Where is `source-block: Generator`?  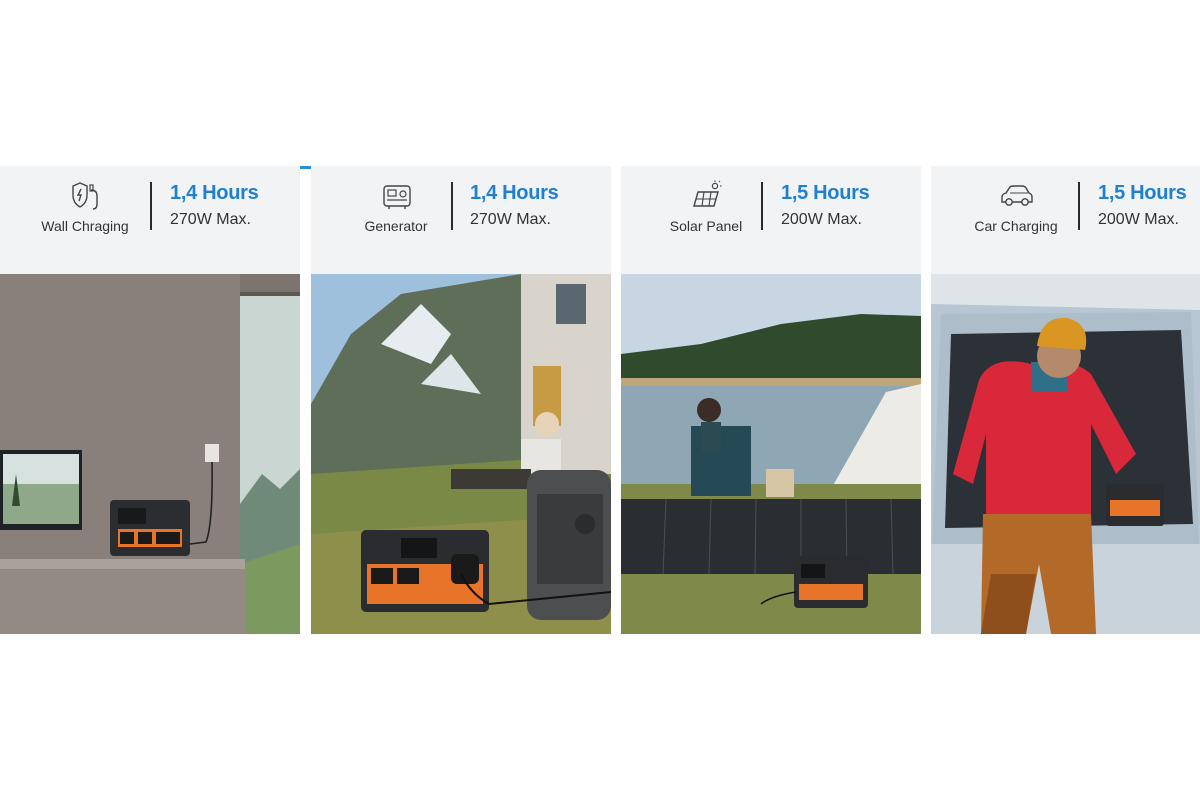
source-block: Generator is located at coordinates (396, 207).